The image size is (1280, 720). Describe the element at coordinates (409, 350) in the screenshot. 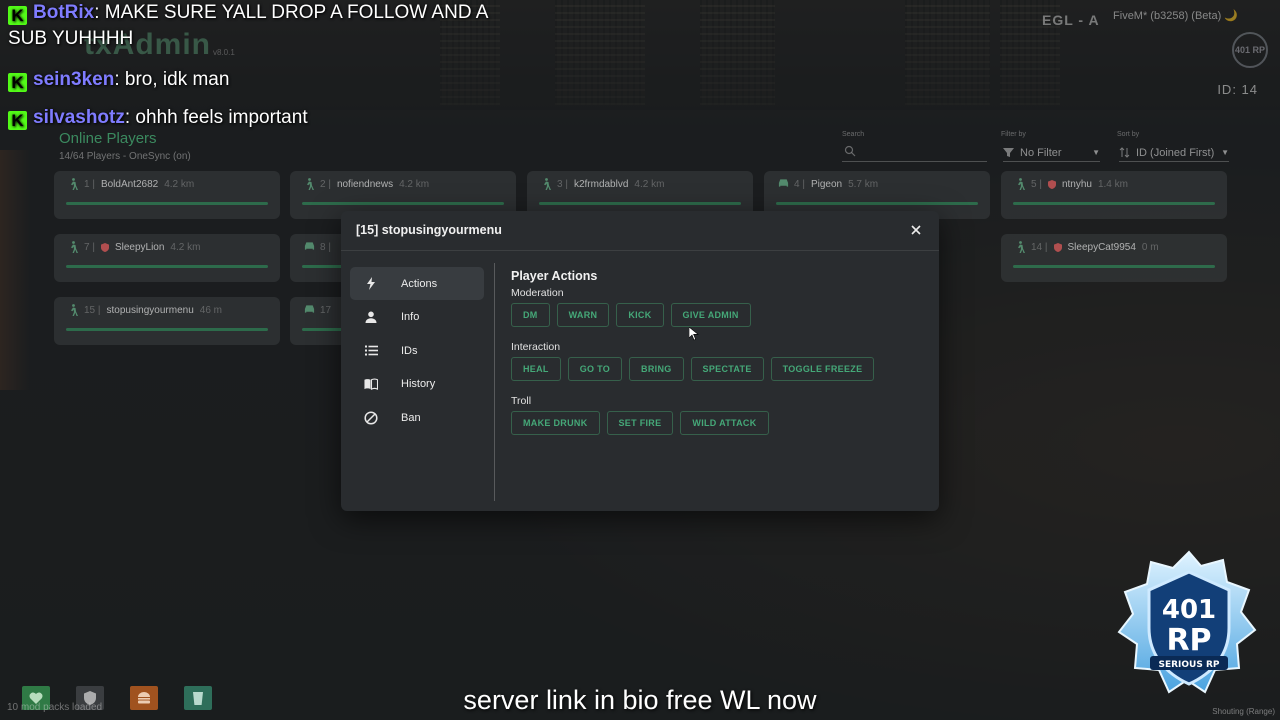

I see `menu-item-label: IDs` at that location.